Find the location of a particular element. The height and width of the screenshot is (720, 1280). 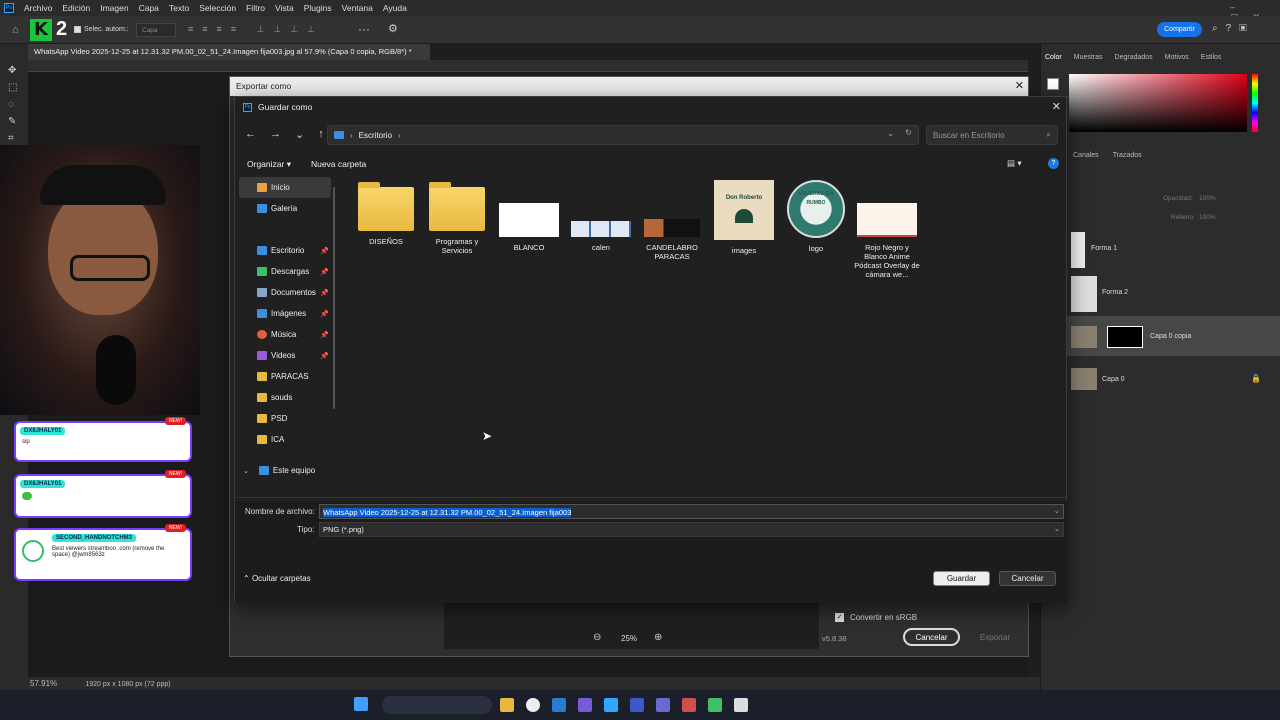

nav-item-paracas: PARACAS is located at coordinates (285, 376).